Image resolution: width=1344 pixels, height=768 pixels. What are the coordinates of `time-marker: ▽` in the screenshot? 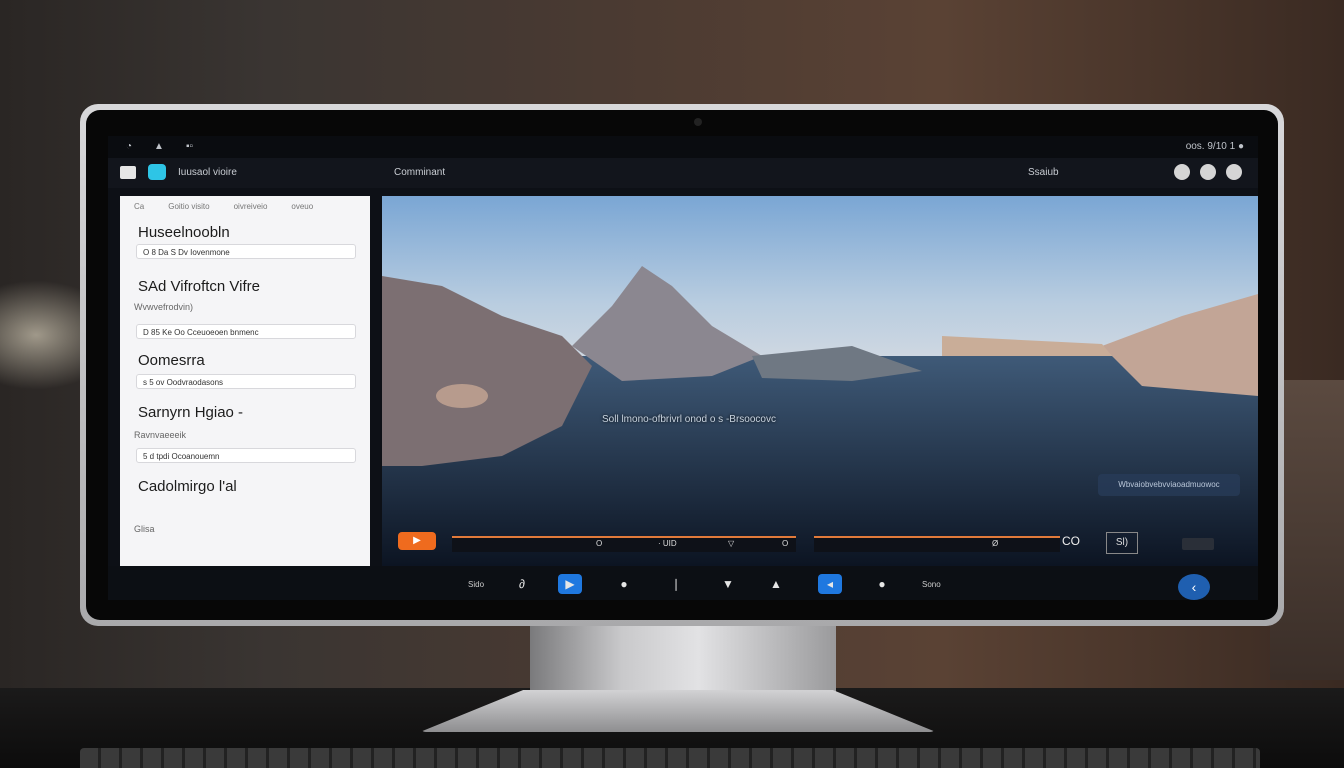 It's located at (731, 543).